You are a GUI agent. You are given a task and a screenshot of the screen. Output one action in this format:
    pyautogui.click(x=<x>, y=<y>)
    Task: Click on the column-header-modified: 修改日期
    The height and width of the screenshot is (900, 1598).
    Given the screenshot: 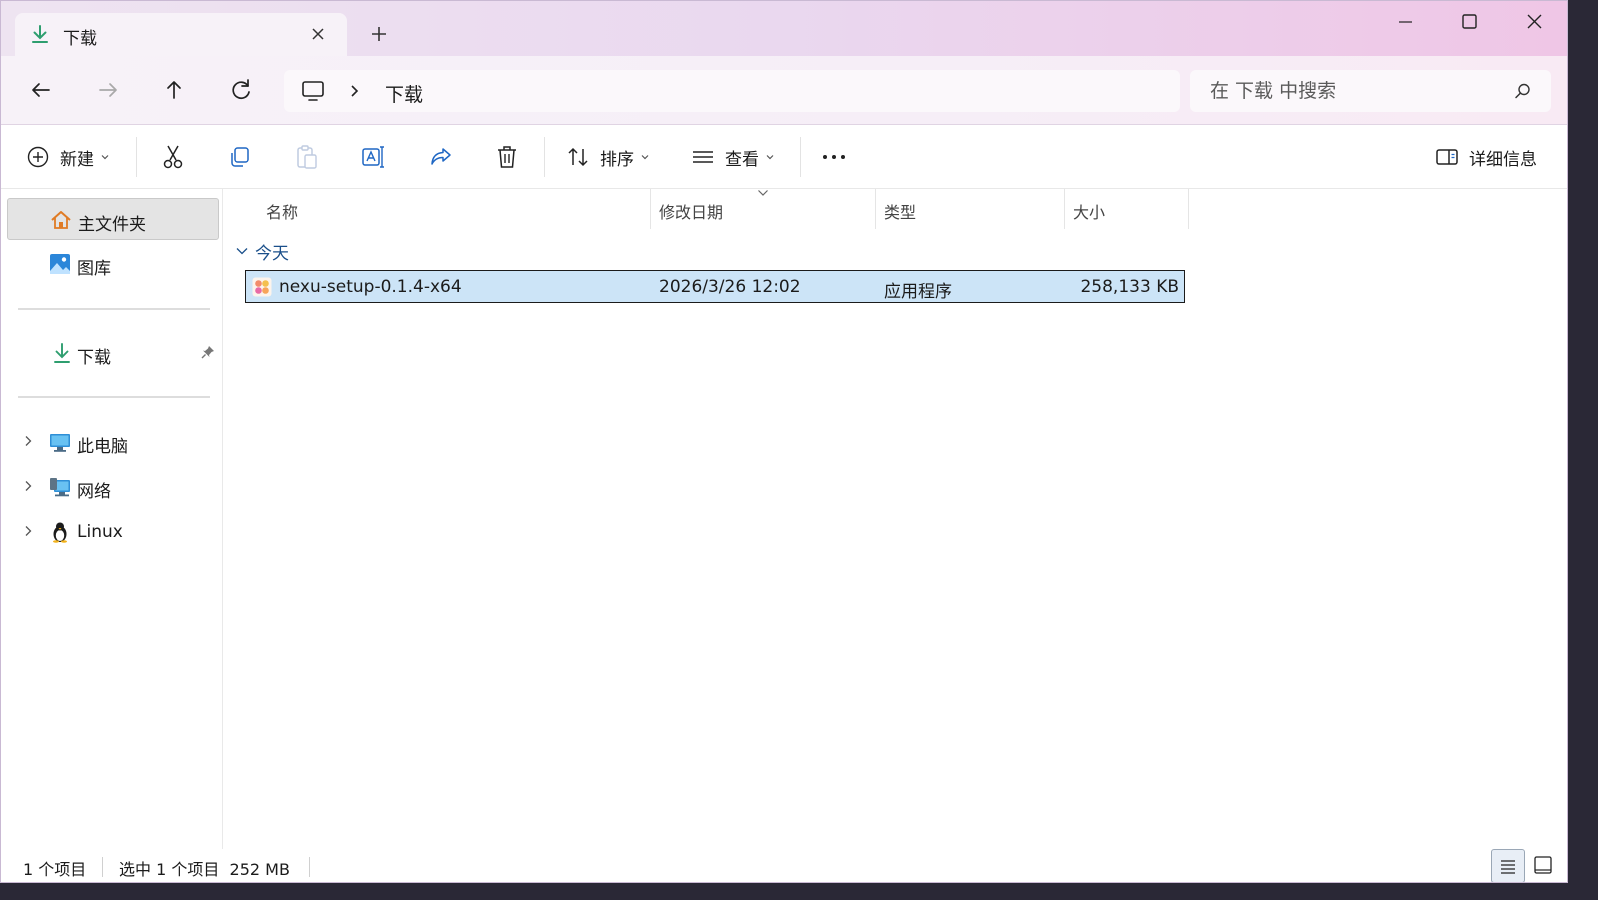 What is the action you would take?
    pyautogui.click(x=763, y=209)
    